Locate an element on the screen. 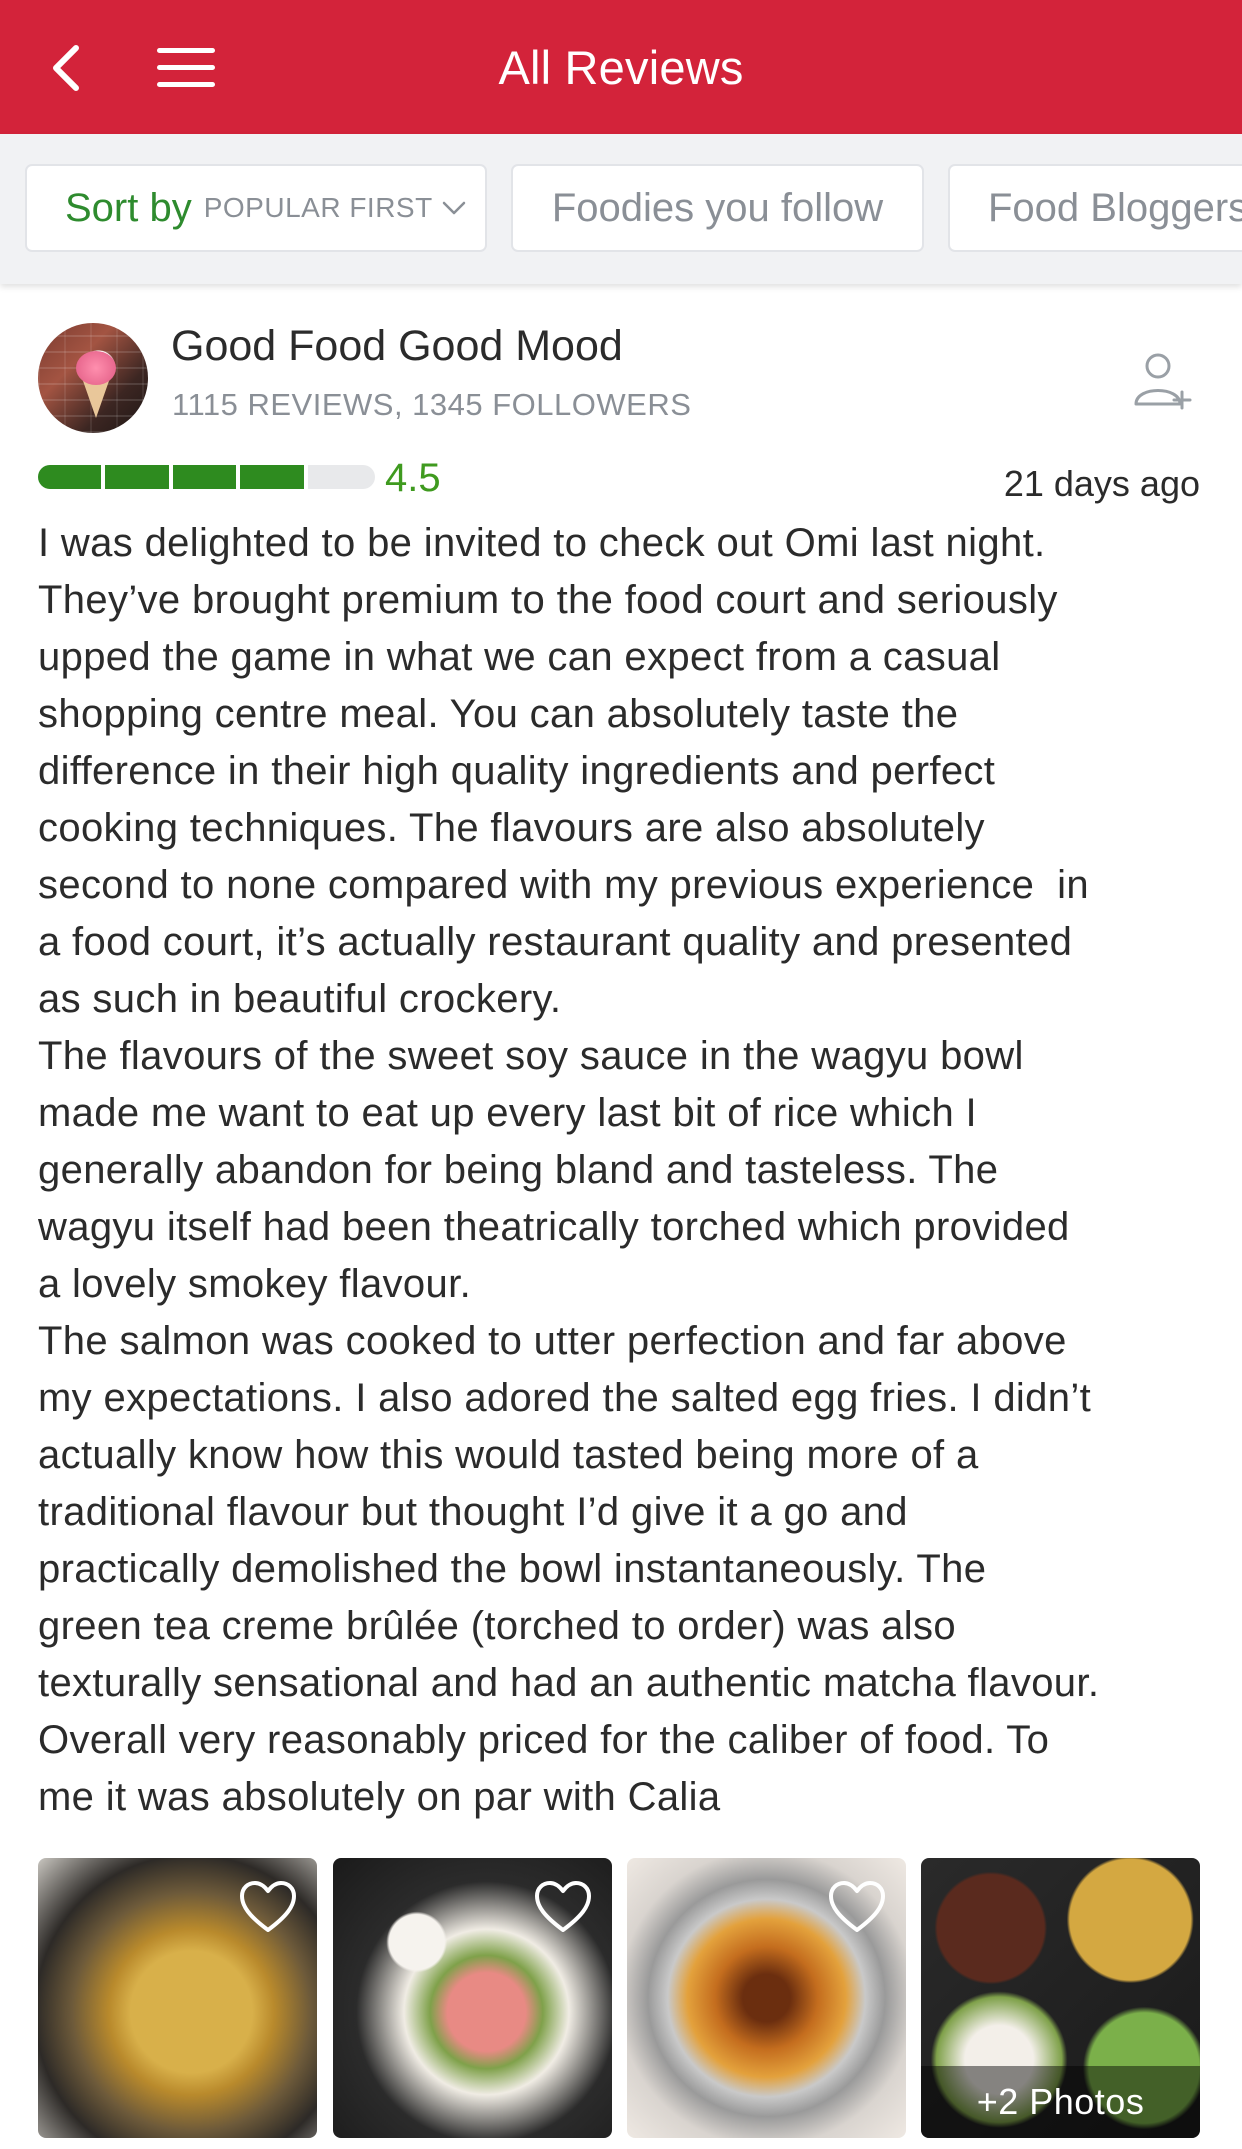  sort-dropdown: Sort by POPULAR FIRST is located at coordinates (256, 208).